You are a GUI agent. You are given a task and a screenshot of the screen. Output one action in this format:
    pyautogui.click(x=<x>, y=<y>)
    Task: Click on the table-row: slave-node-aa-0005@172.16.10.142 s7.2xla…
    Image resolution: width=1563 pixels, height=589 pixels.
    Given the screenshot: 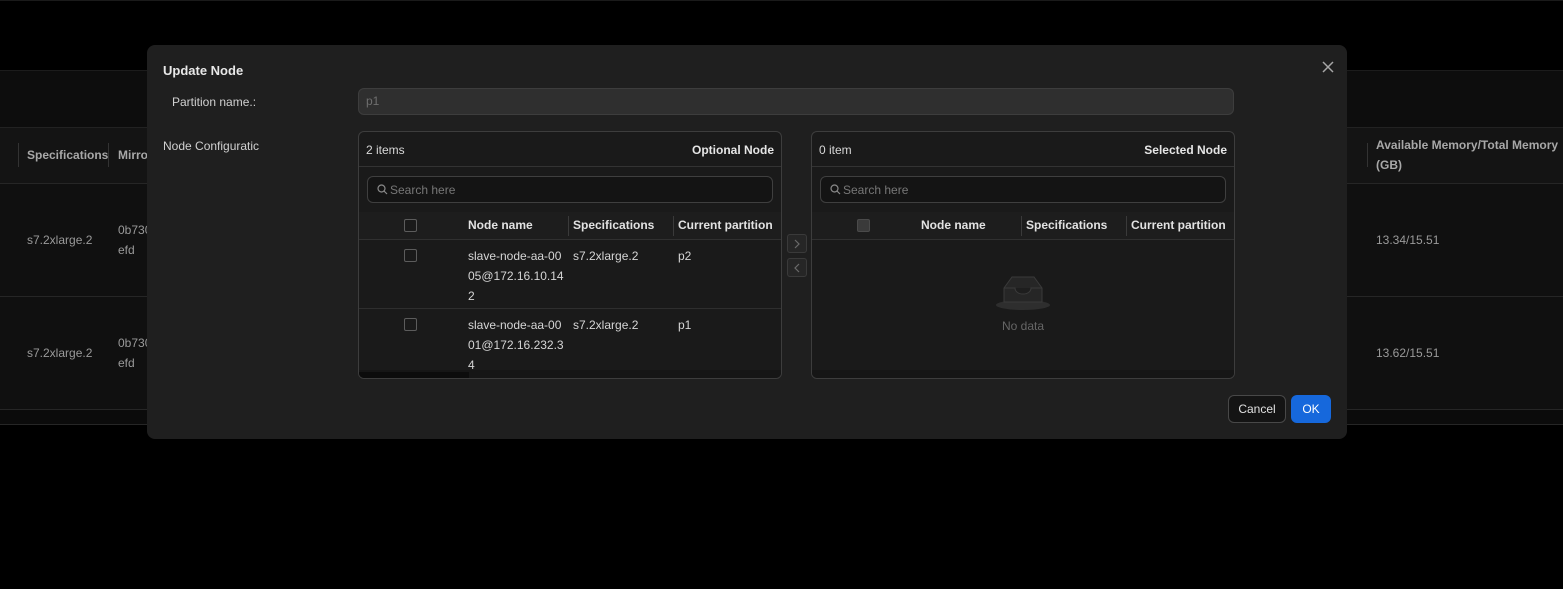 What is the action you would take?
    pyautogui.click(x=570, y=274)
    